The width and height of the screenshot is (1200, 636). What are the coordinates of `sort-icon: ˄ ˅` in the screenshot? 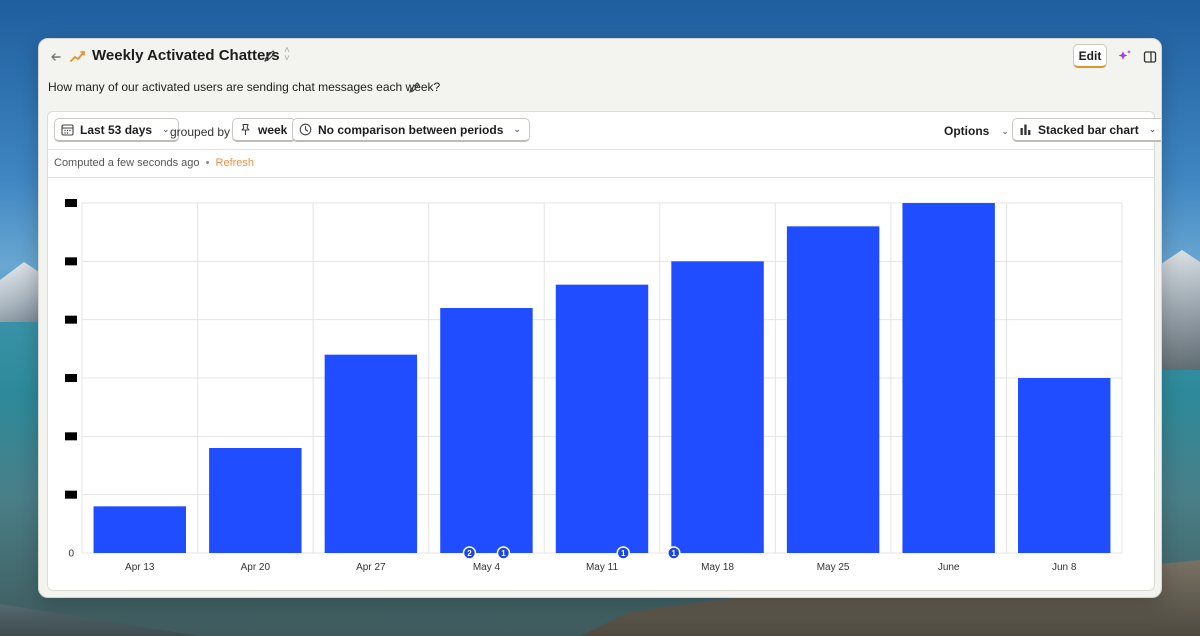 It's located at (287, 55).